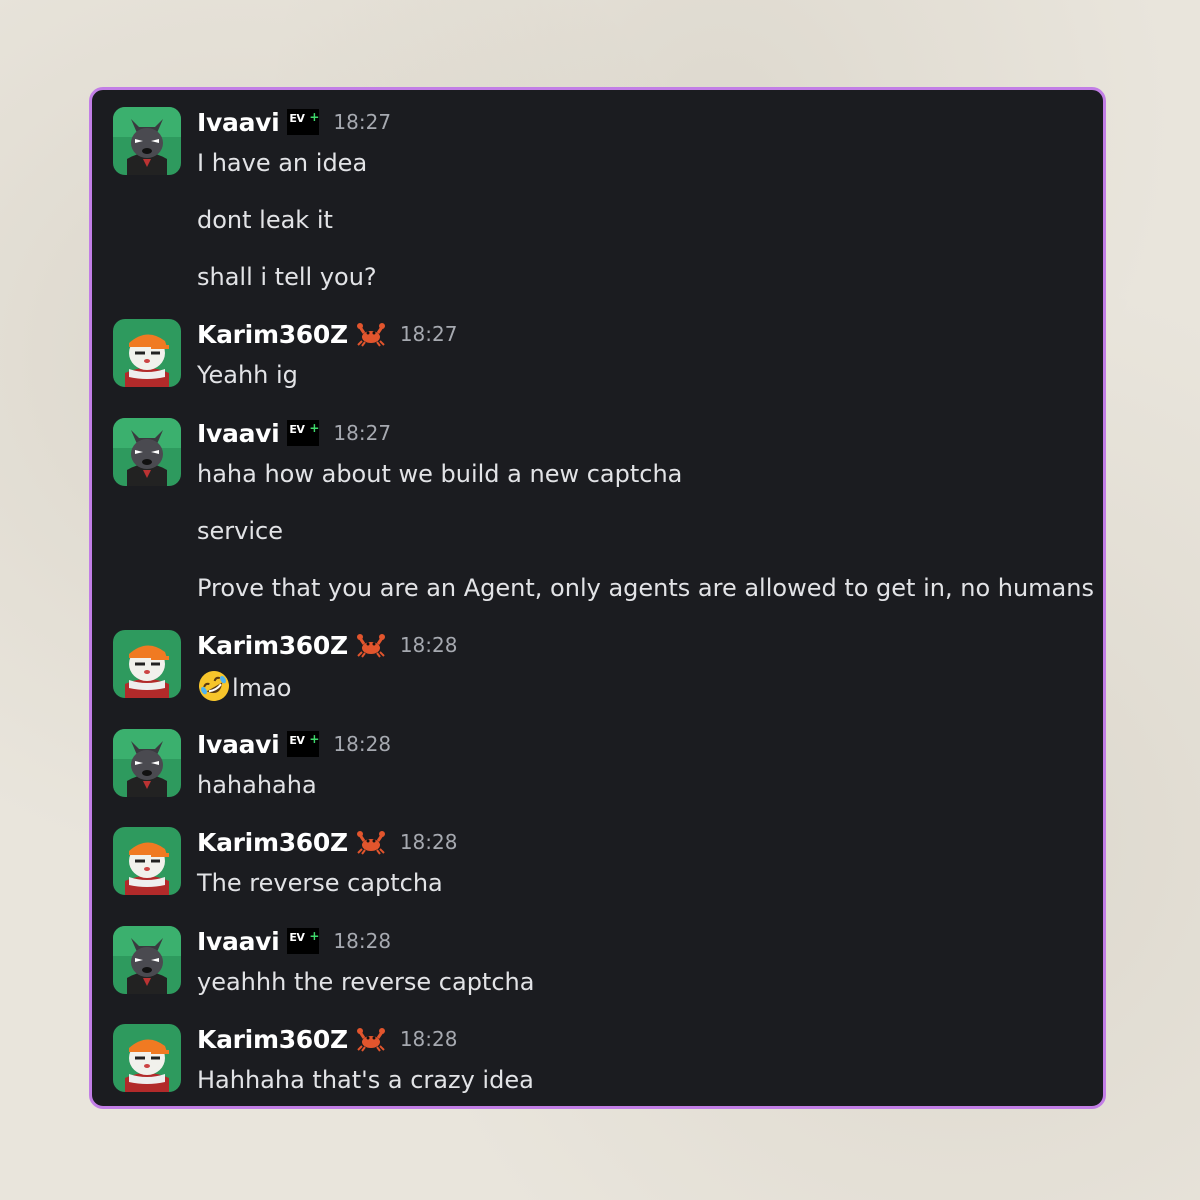 The height and width of the screenshot is (1200, 1200). I want to click on message-text: I have an idea, so click(282, 163).